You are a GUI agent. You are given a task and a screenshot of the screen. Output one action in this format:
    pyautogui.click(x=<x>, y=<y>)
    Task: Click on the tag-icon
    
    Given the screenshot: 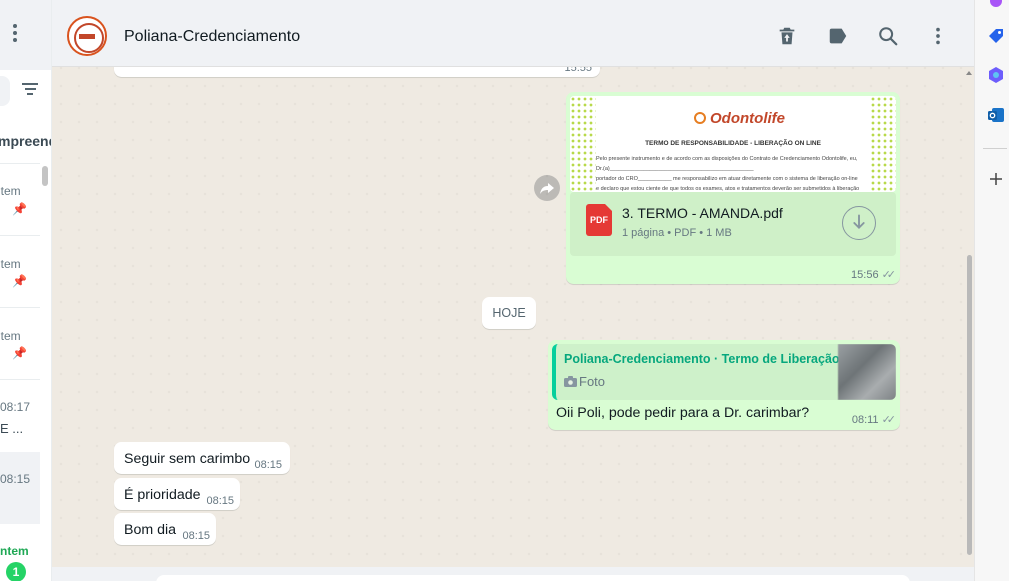 What is the action you would take?
    pyautogui.click(x=996, y=36)
    